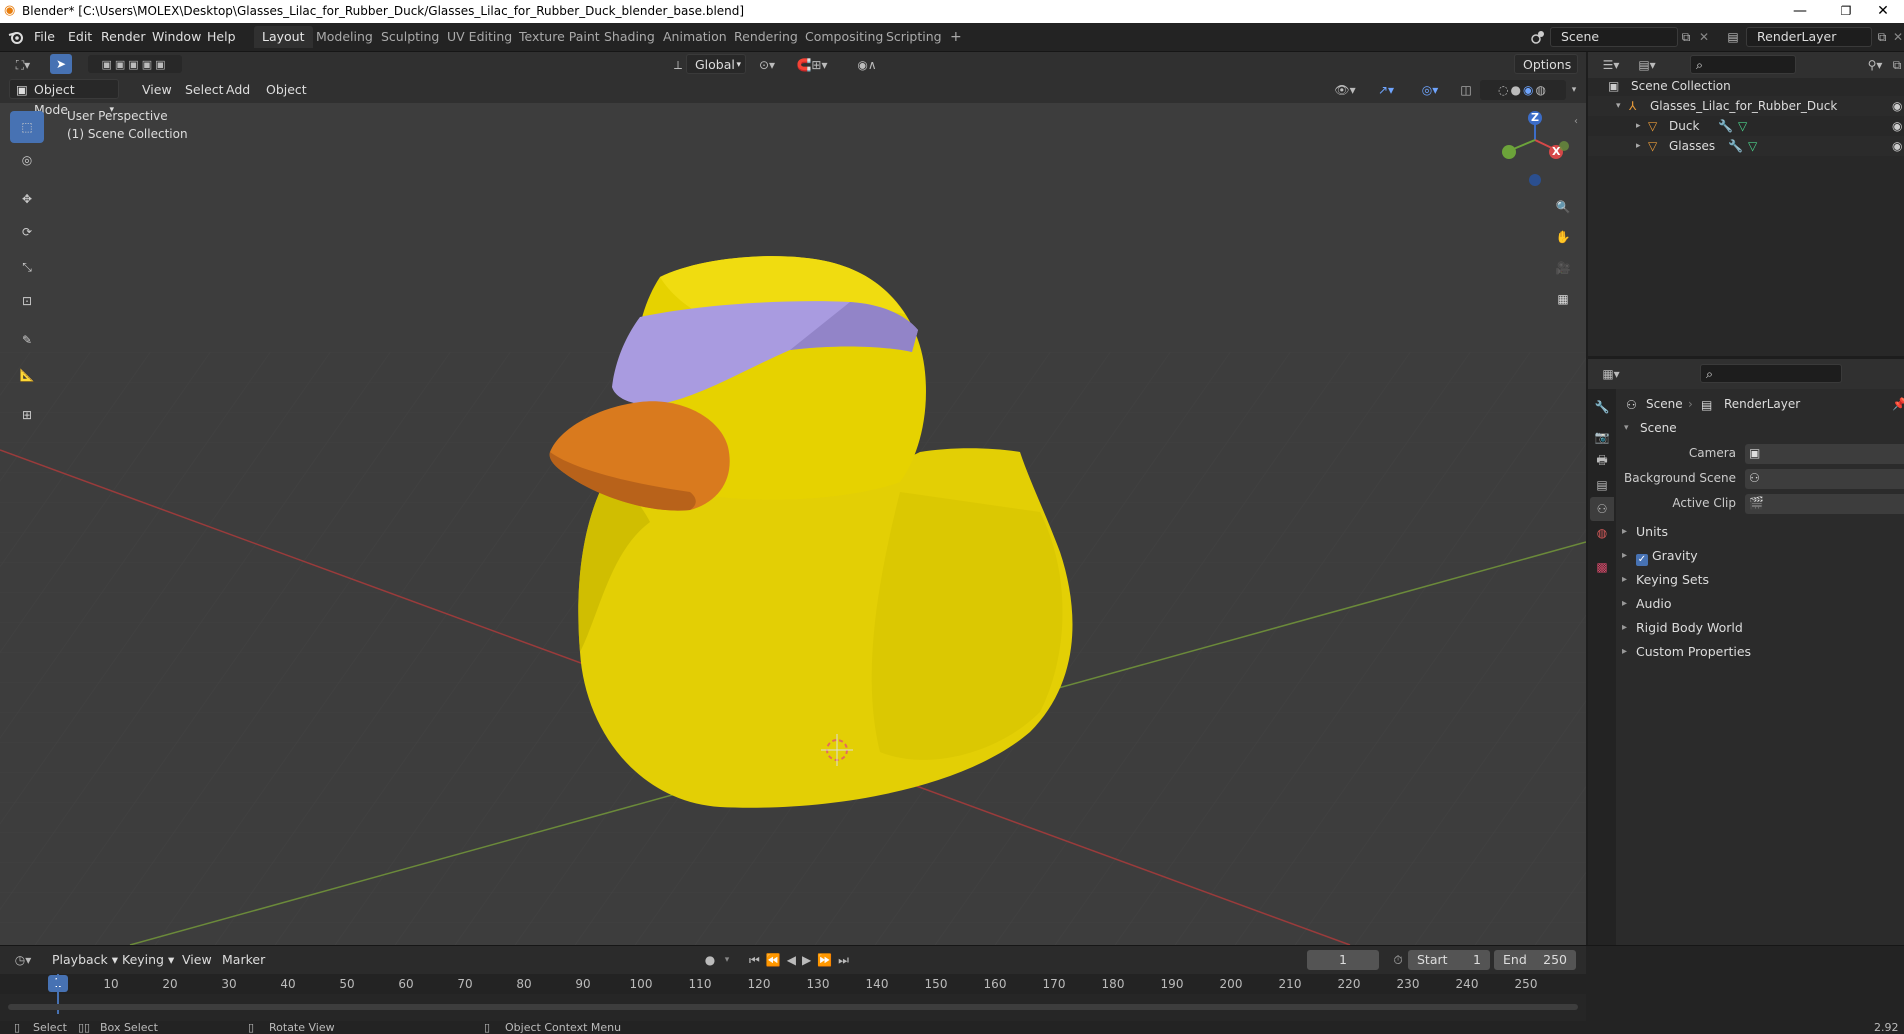 Image resolution: width=1904 pixels, height=1034 pixels. What do you see at coordinates (1762, 628) in the screenshot?
I see `panel-rigid-body-world: Rigid Body World` at bounding box center [1762, 628].